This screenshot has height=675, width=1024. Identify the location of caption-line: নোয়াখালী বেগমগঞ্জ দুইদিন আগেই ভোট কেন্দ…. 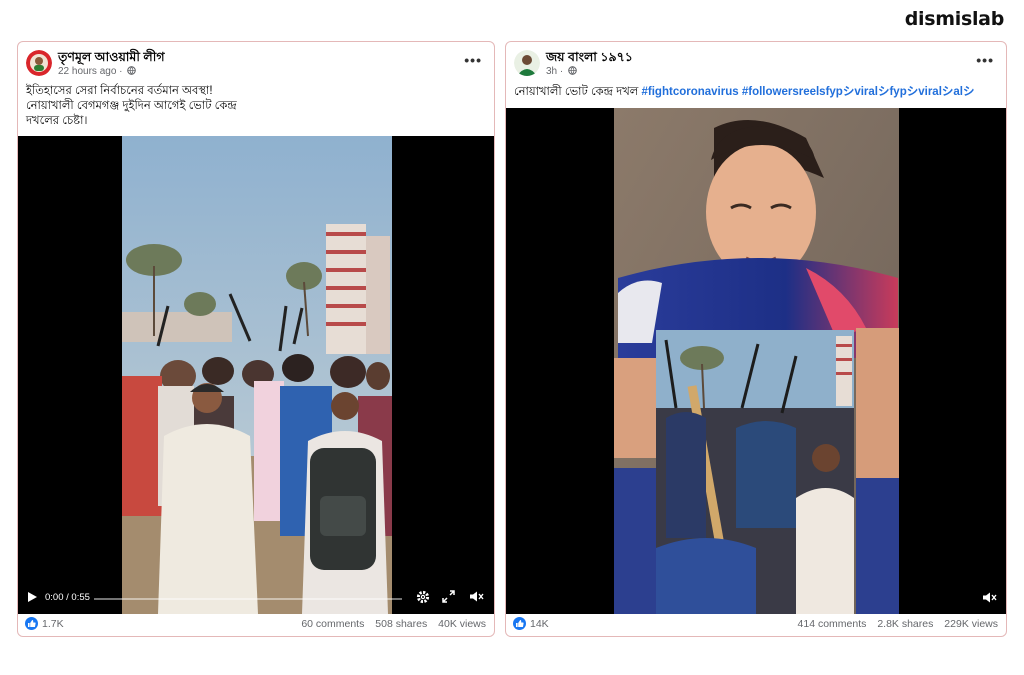
(131, 106).